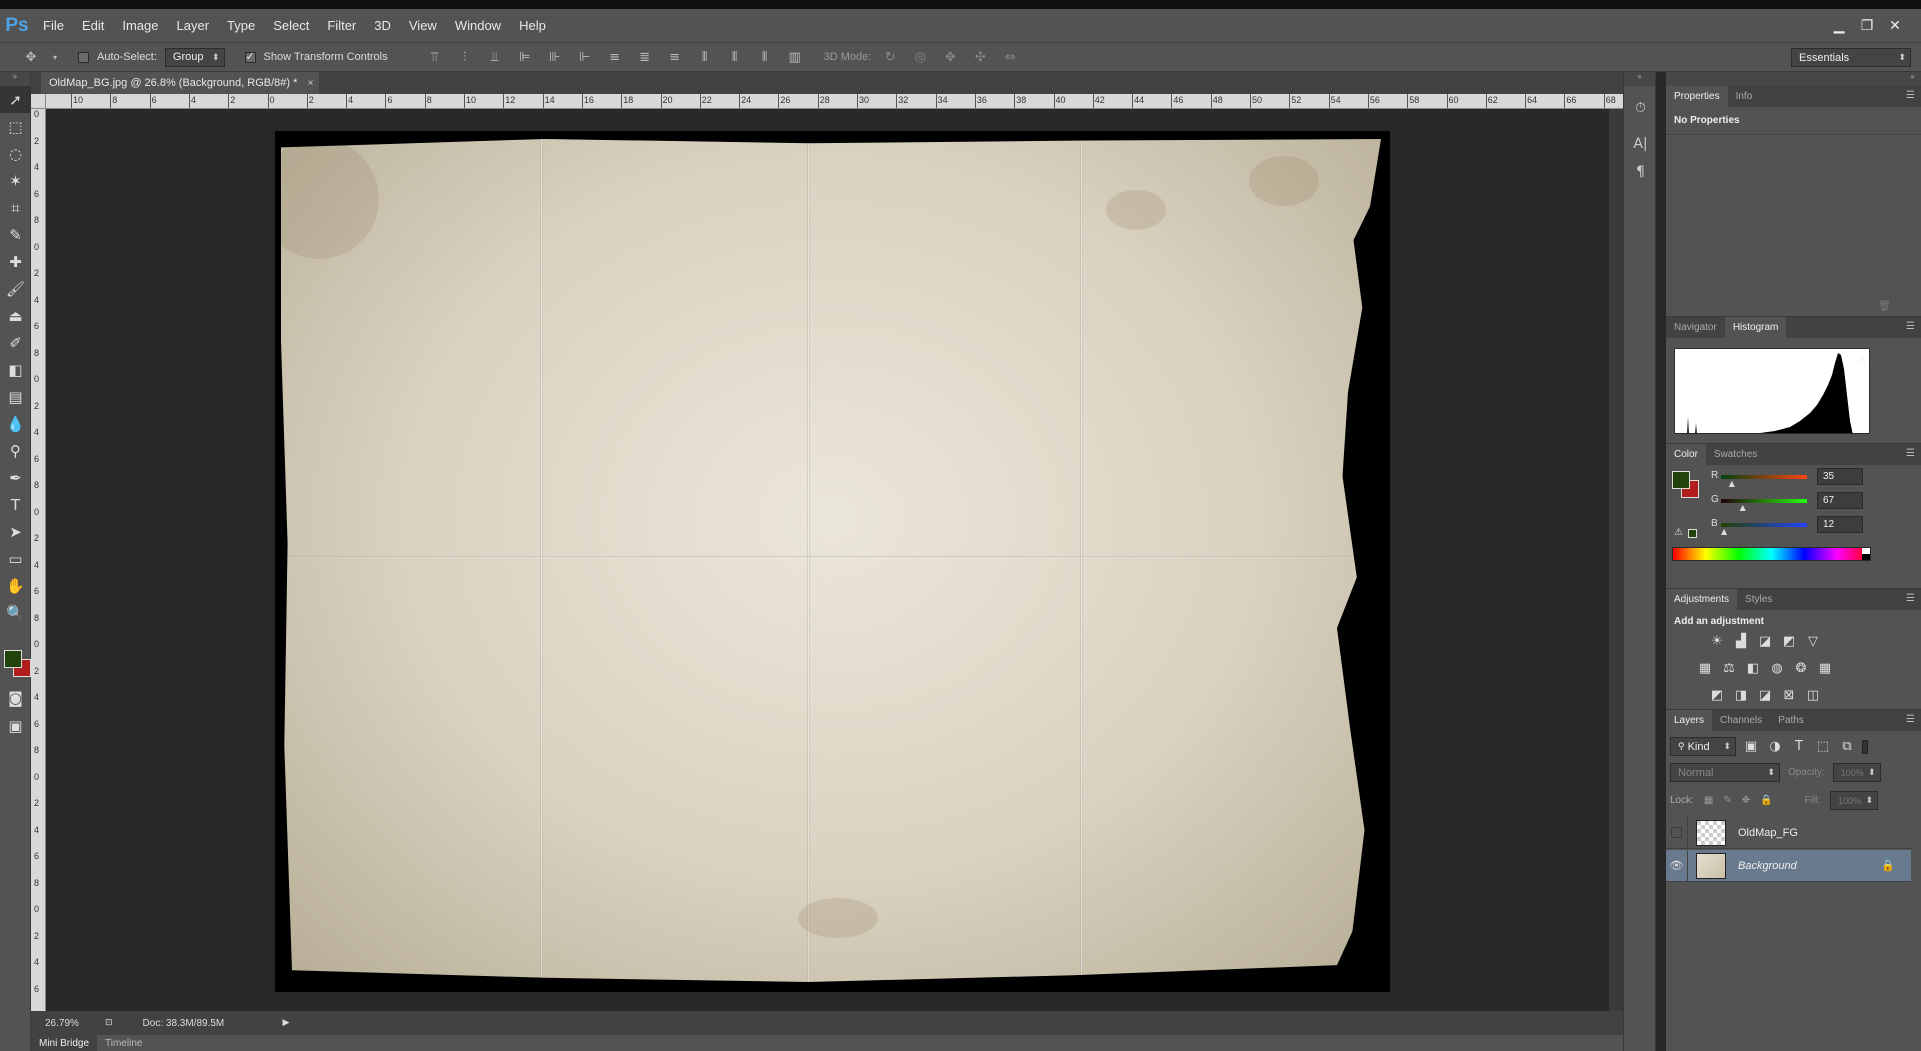  I want to click on levels-icon: ▟, so click(1741, 641).